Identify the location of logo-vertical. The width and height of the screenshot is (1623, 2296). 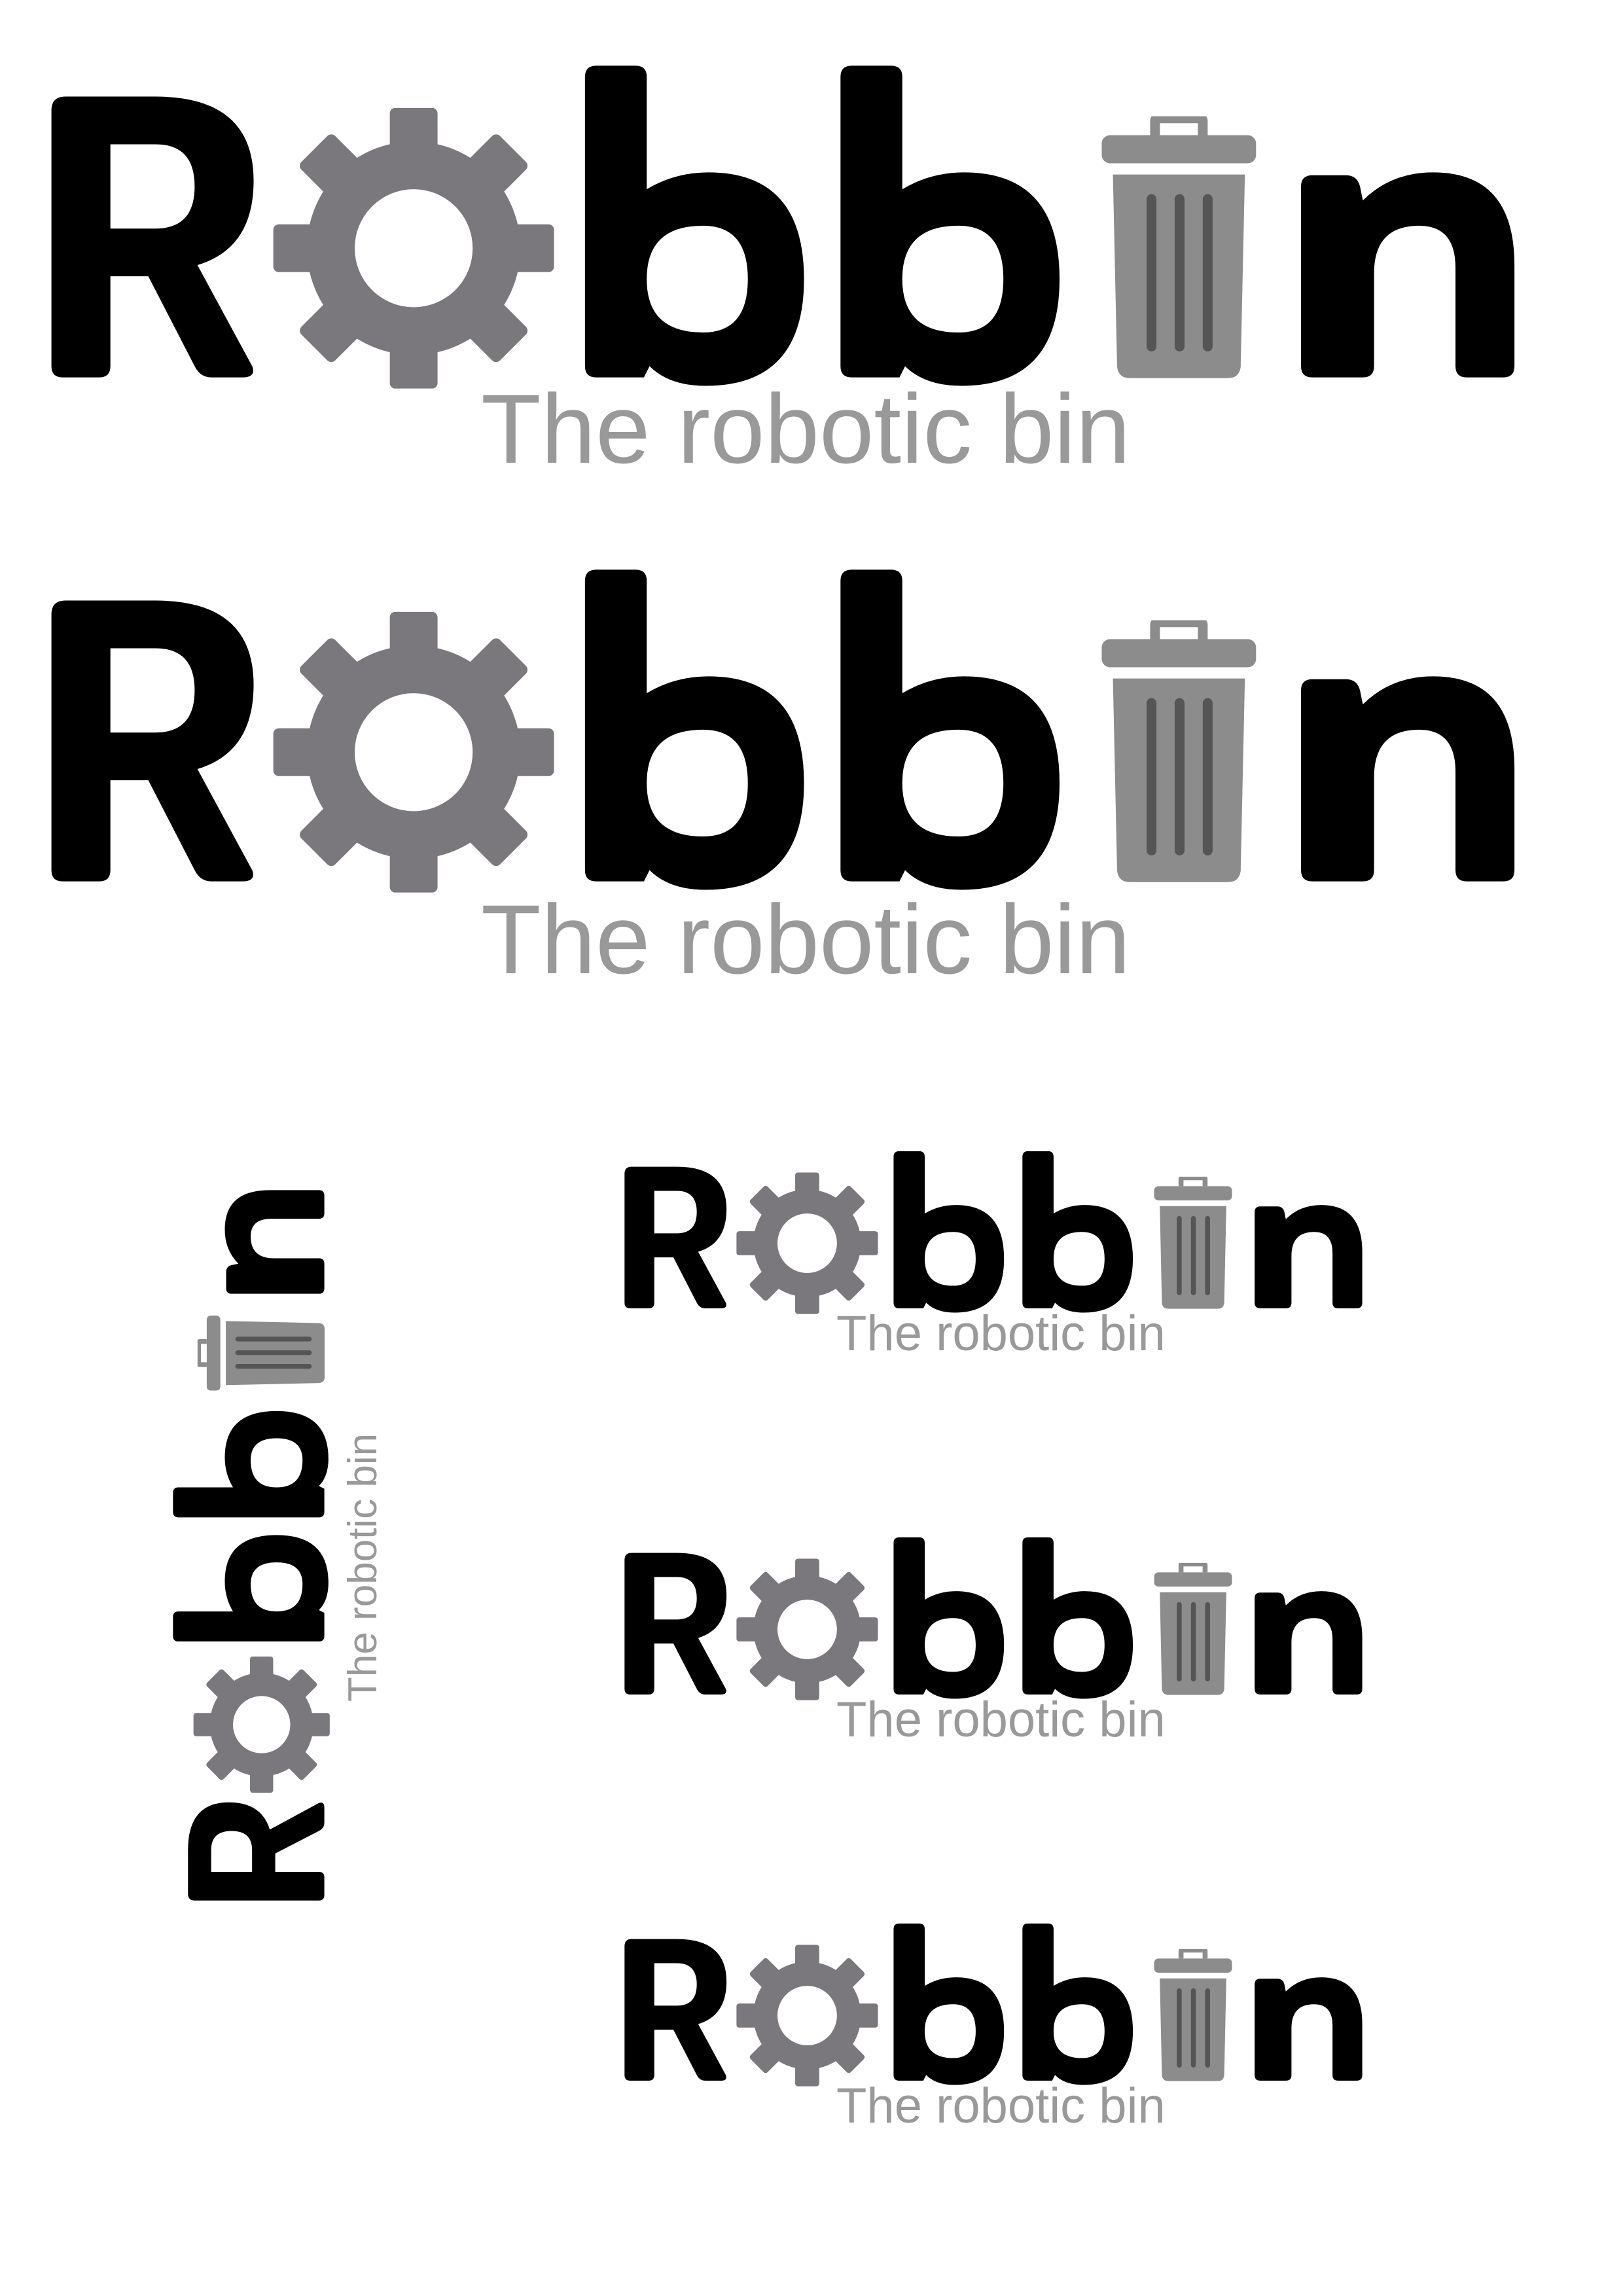
(249, 1528).